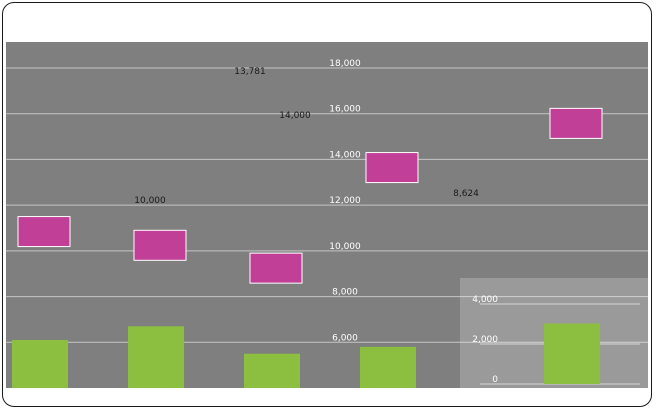 Image resolution: width=656 pixels, height=411 pixels. Describe the element at coordinates (272, 402) in the screenshot. I see `x-tick-label: SY2020-21` at that location.